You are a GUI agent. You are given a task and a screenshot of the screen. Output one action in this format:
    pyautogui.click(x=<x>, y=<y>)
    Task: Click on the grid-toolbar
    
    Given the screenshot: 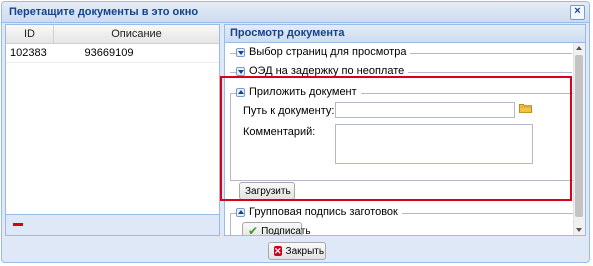 What is the action you would take?
    pyautogui.click(x=112, y=224)
    